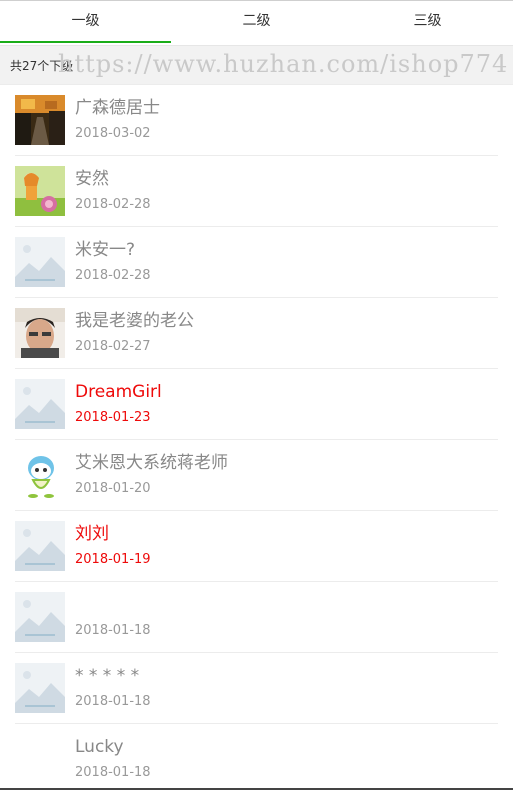 This screenshot has width=513, height=794. I want to click on member-name: Lucky, so click(99, 747).